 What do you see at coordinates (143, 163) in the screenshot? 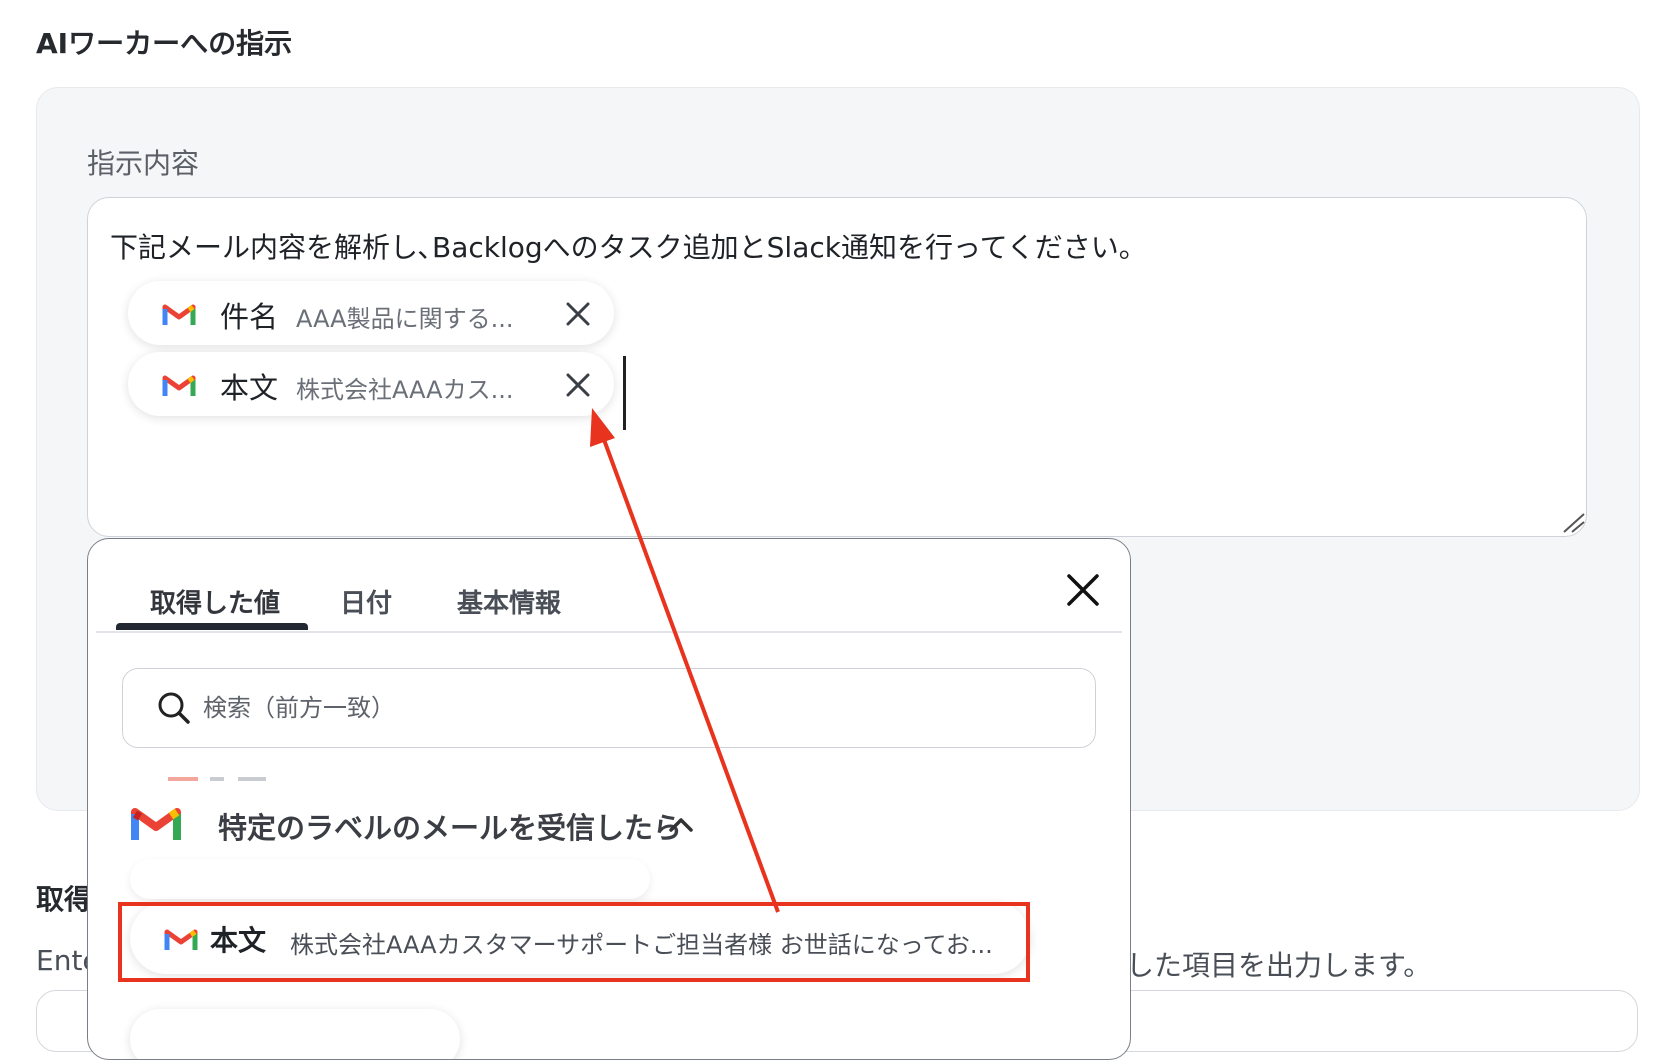
I see `instruction-label: 指示内容` at bounding box center [143, 163].